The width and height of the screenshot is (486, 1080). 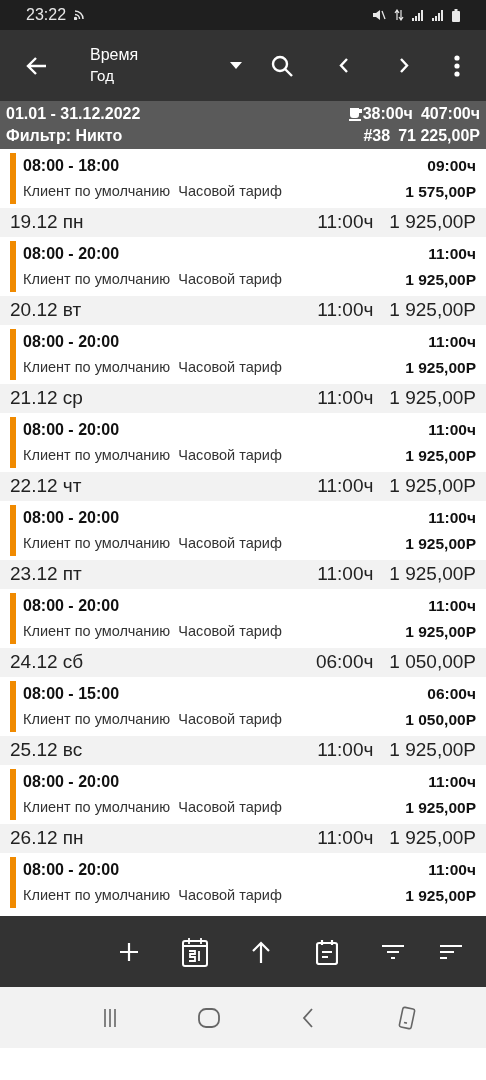 I want to click on search-icon, so click(x=282, y=65).